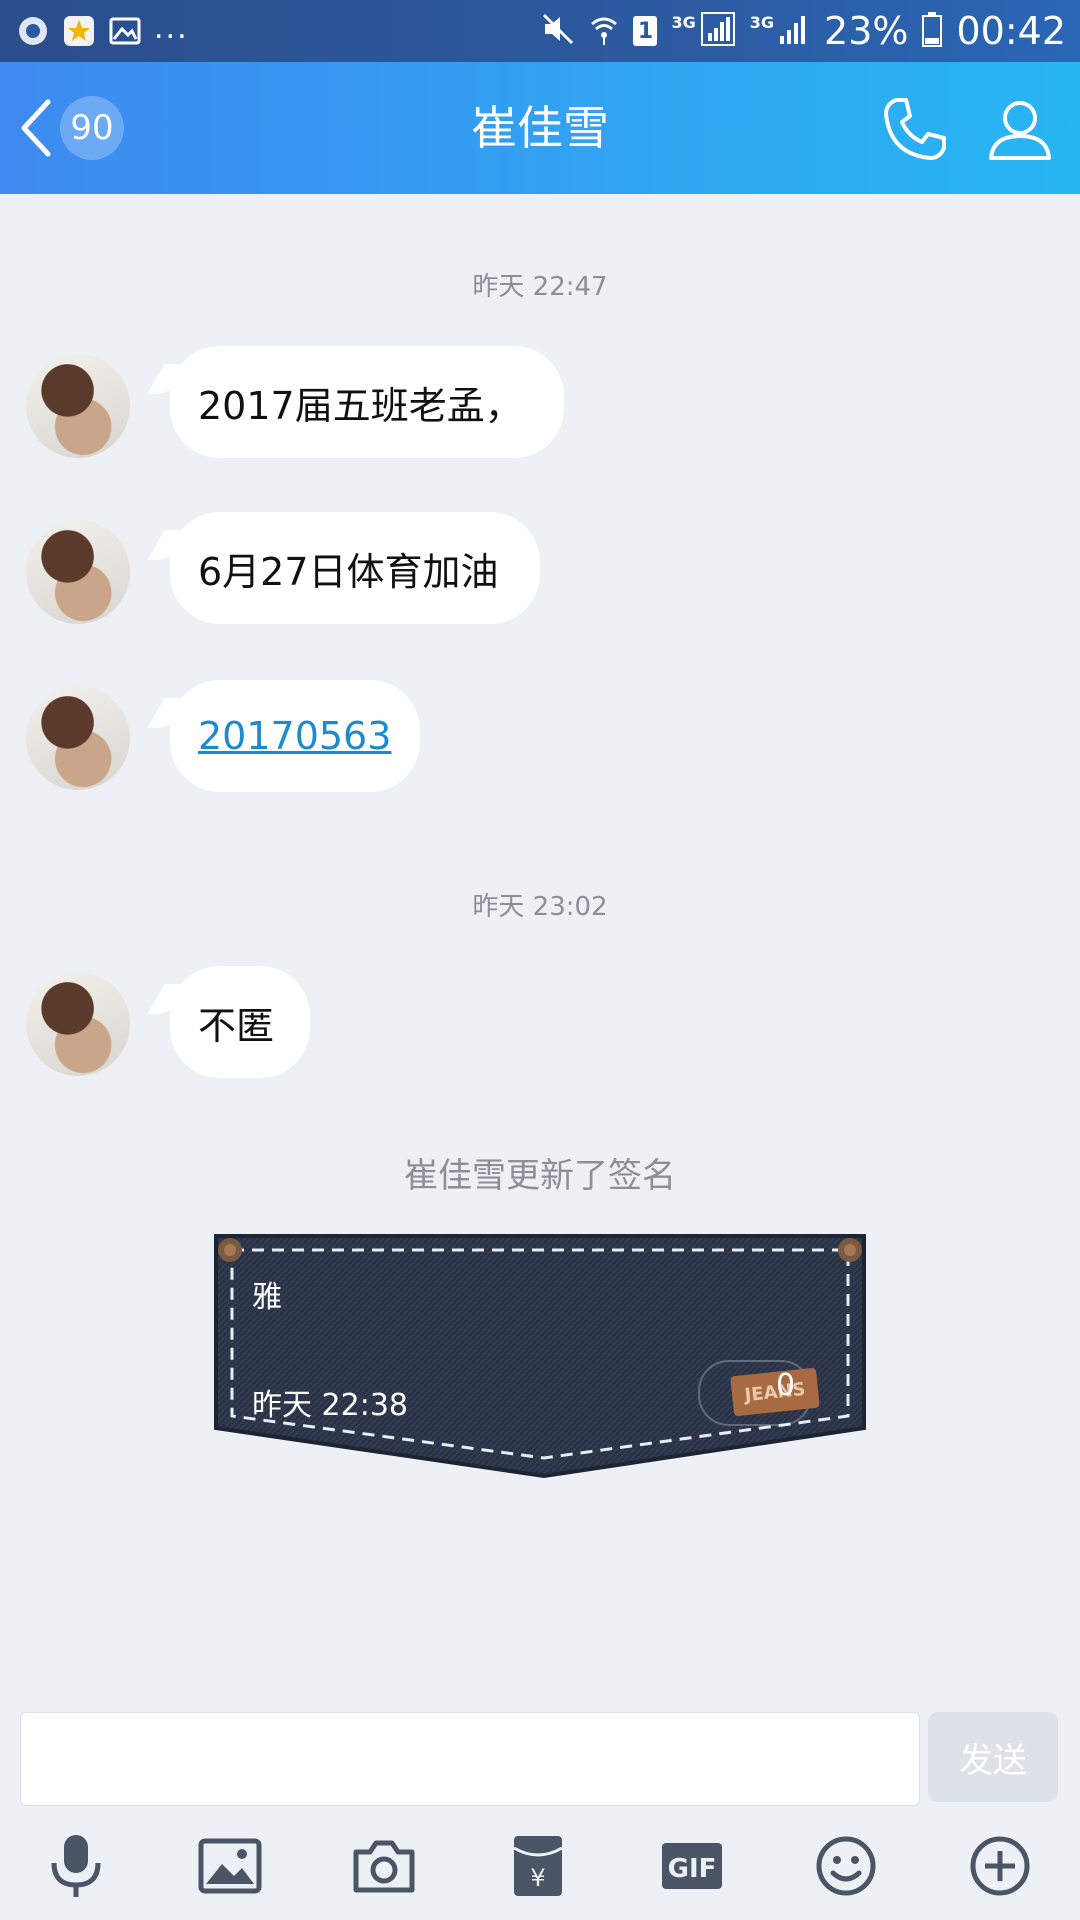  Describe the element at coordinates (470, 1759) in the screenshot. I see `message-input` at that location.